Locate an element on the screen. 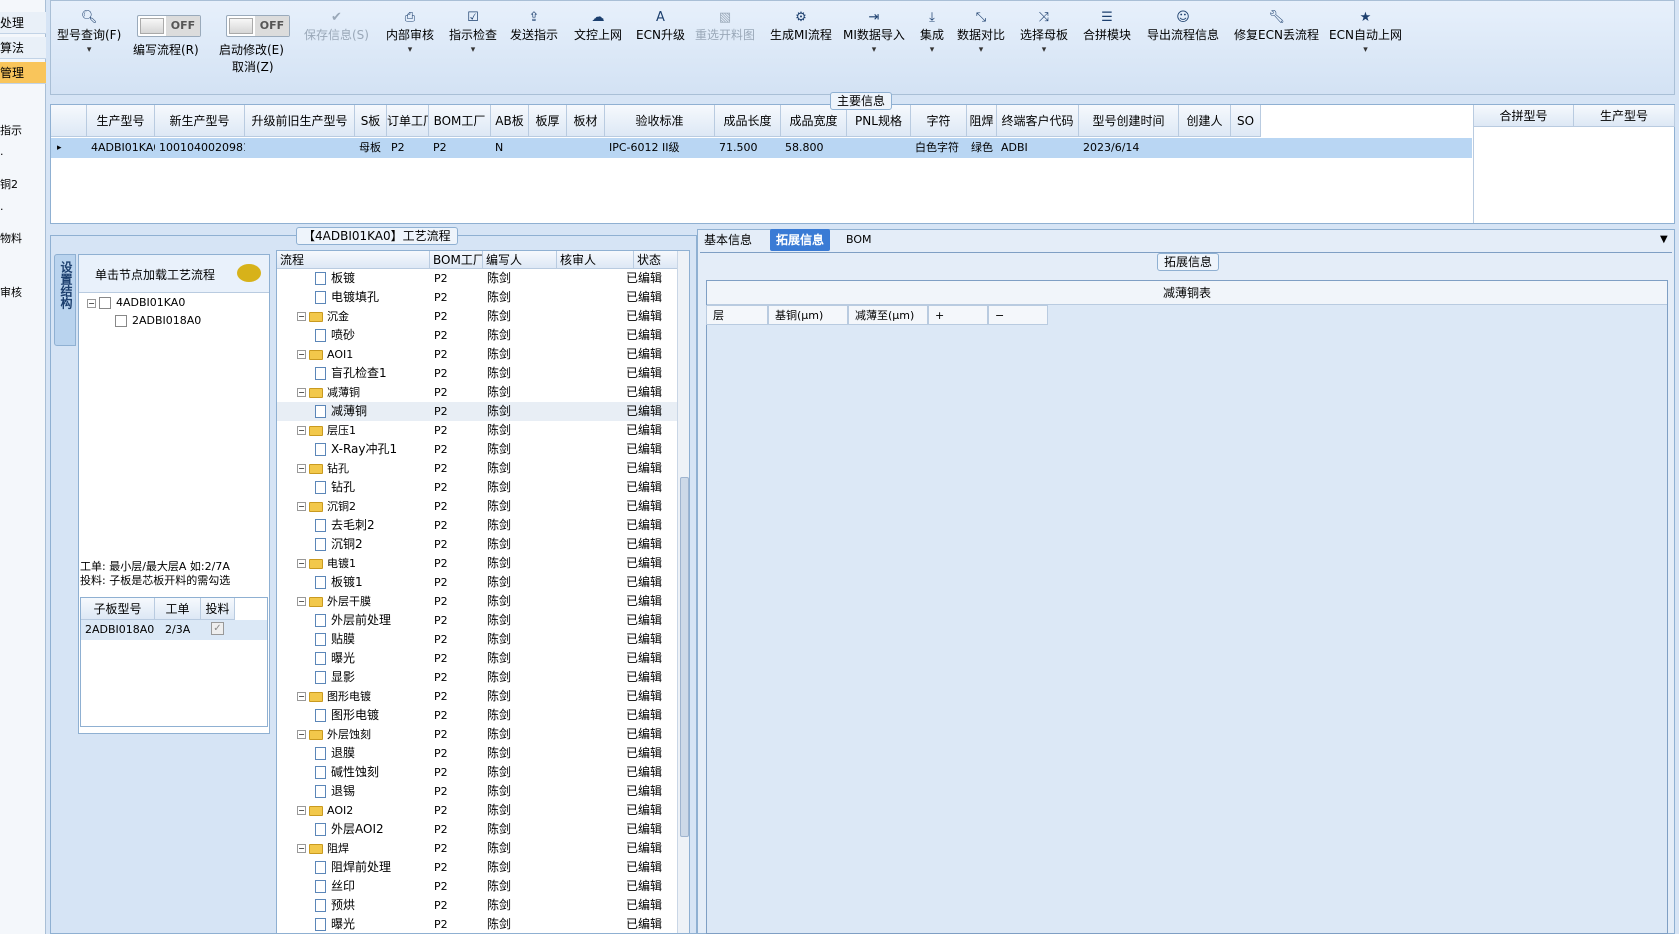 This screenshot has height=934, width=1679. nav-text-review: 审核 is located at coordinates (11, 292).